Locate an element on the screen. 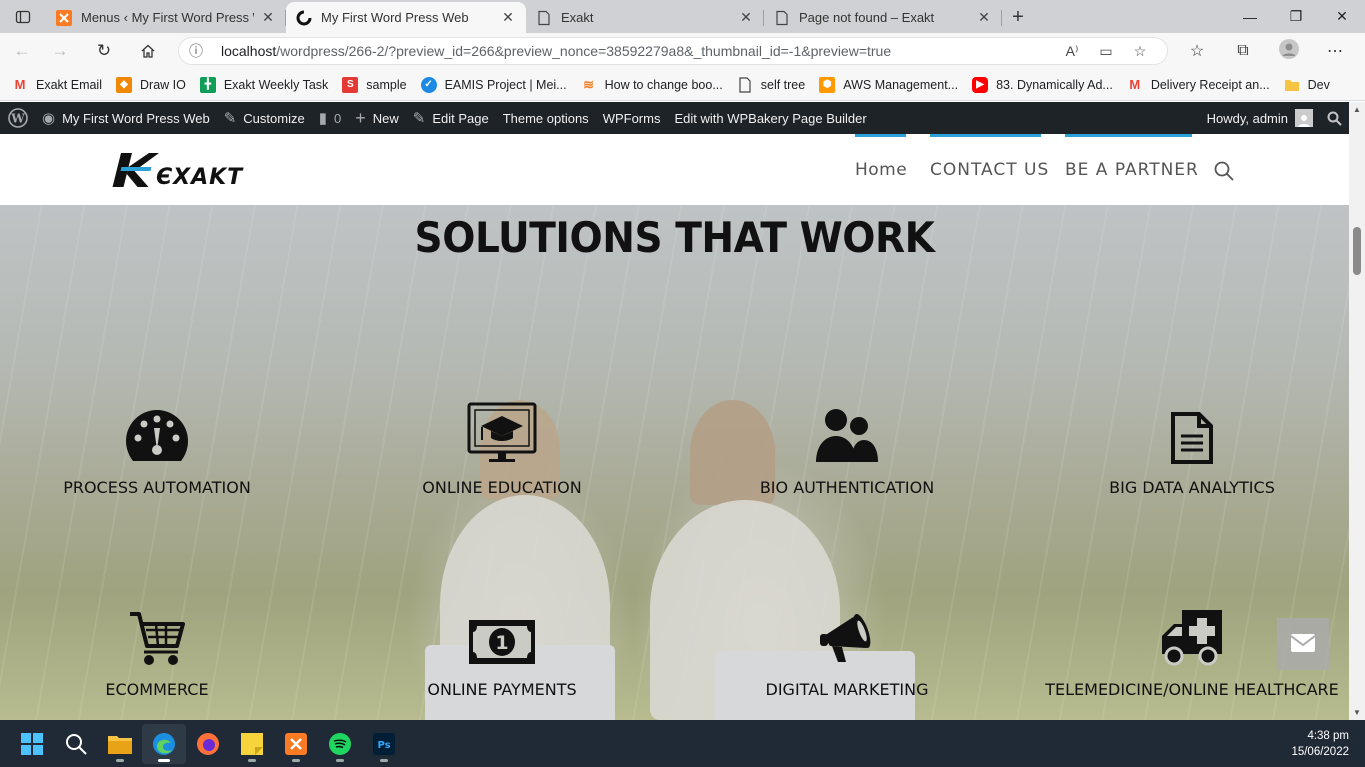 The image size is (1365, 767). check-icon: ✓ is located at coordinates (428, 84).